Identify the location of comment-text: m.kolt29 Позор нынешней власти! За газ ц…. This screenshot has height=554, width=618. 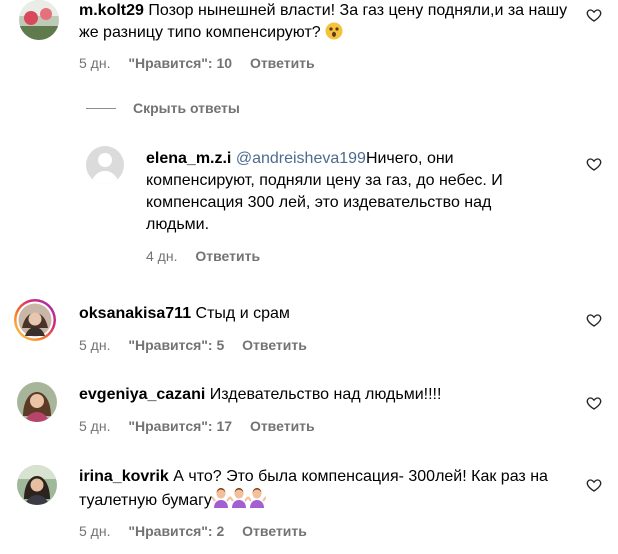
(329, 23).